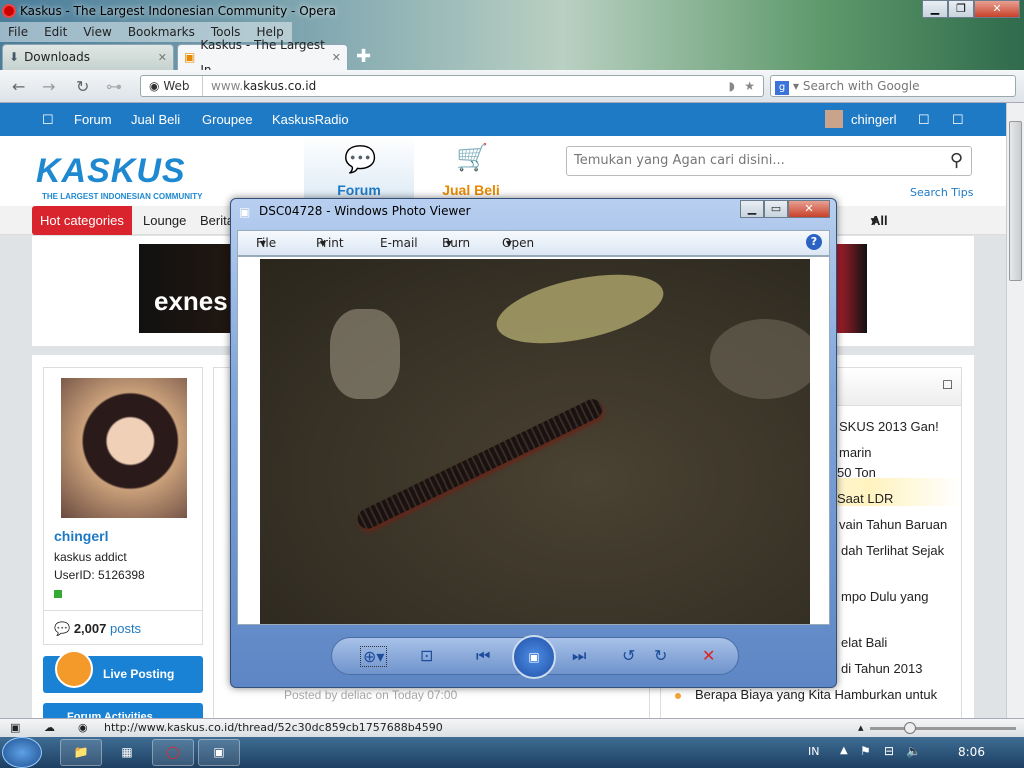 This screenshot has height=768, width=1024. I want to click on menu-view: View, so click(97, 32).